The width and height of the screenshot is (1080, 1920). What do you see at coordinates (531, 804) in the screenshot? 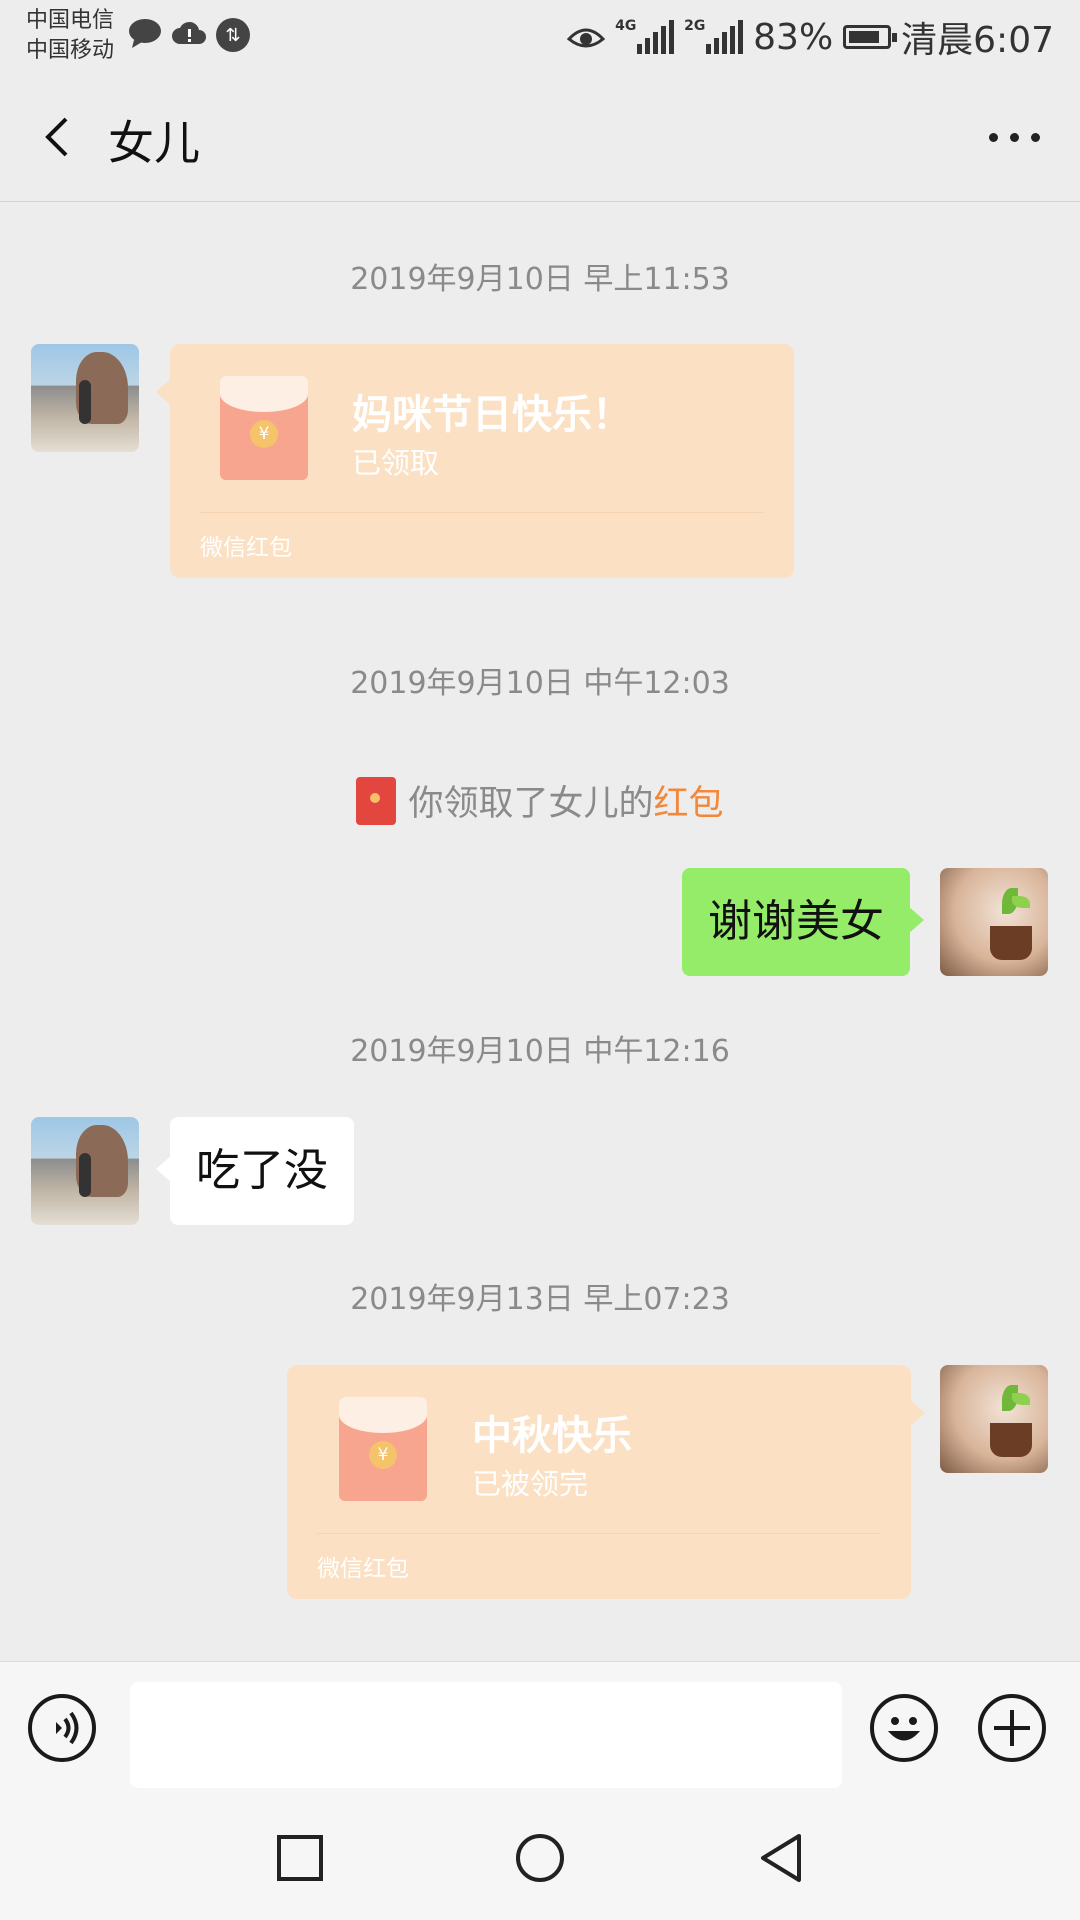
I see `system-message-text: 你领取了女儿的` at bounding box center [531, 804].